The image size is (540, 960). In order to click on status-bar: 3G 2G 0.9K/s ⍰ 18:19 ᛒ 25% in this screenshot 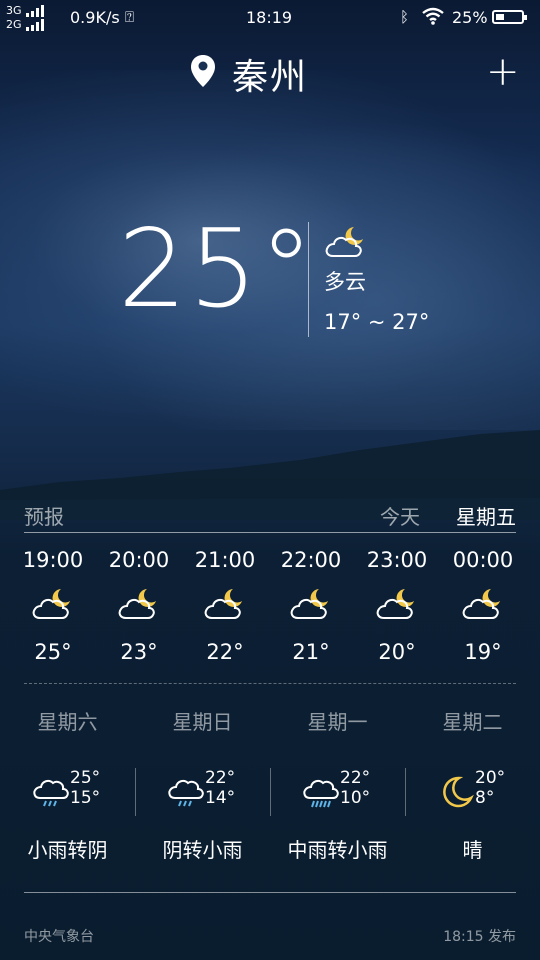, I will do `click(270, 18)`.